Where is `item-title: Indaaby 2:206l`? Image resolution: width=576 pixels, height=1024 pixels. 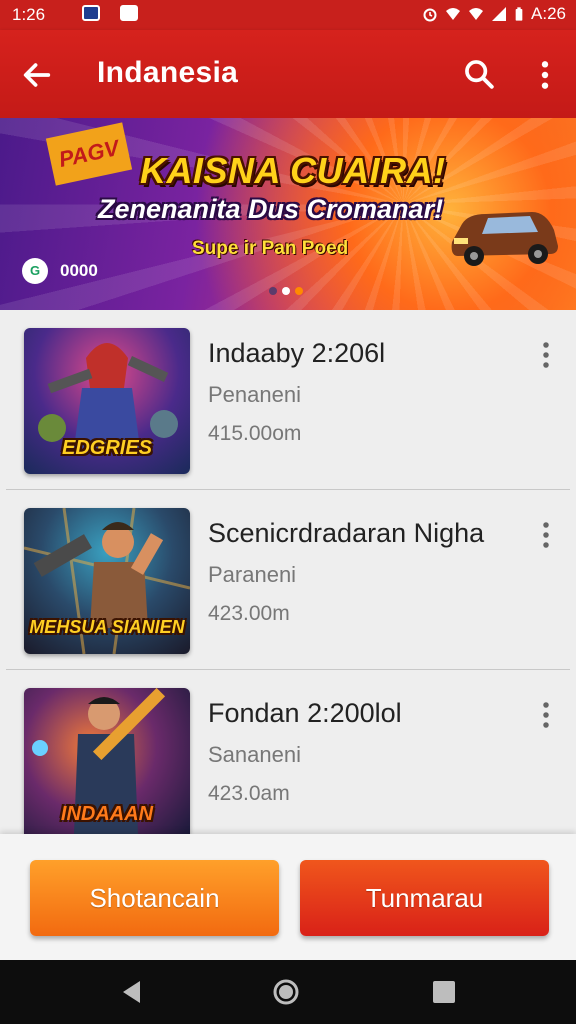
item-title: Indaaby 2:206l is located at coordinates (296, 353).